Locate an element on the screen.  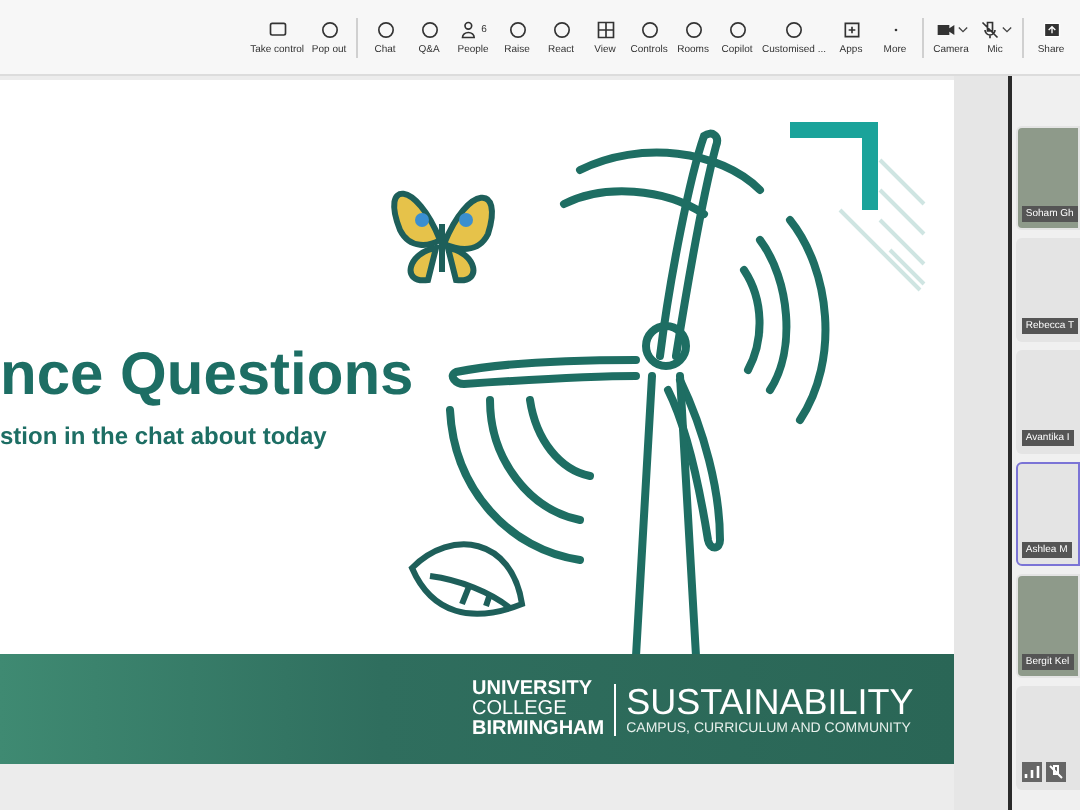
participant-tile is located at coordinates (1047, 738).